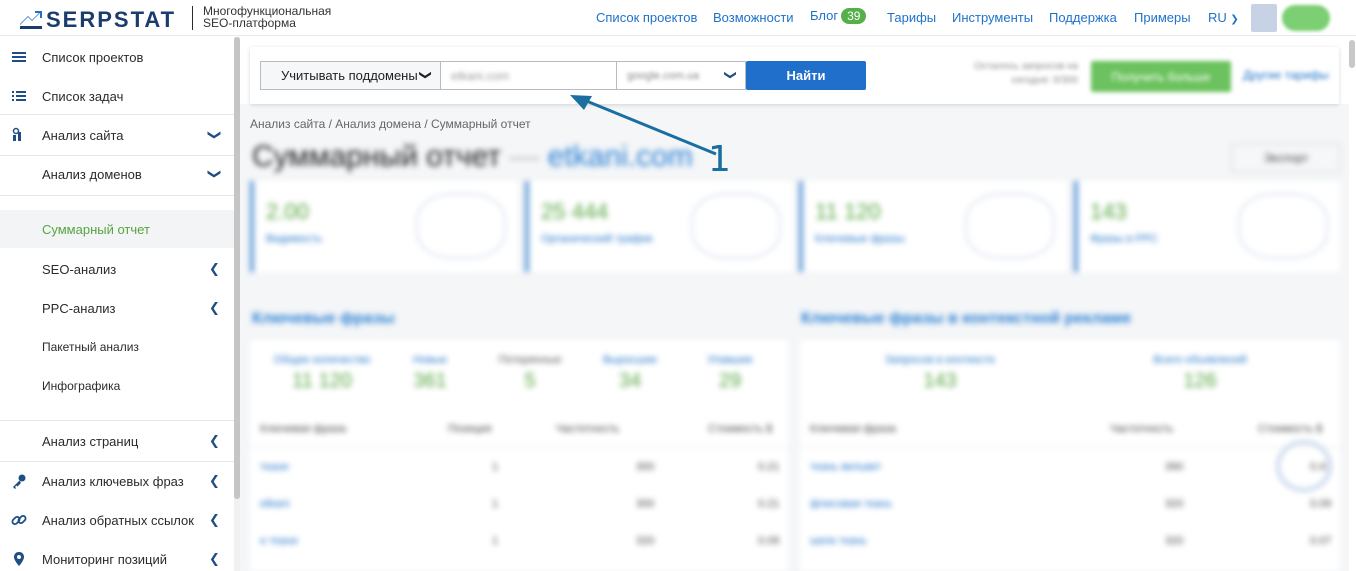 The width and height of the screenshot is (1356, 571). I want to click on table-cell-phrase: шелк ткань, so click(838, 541).